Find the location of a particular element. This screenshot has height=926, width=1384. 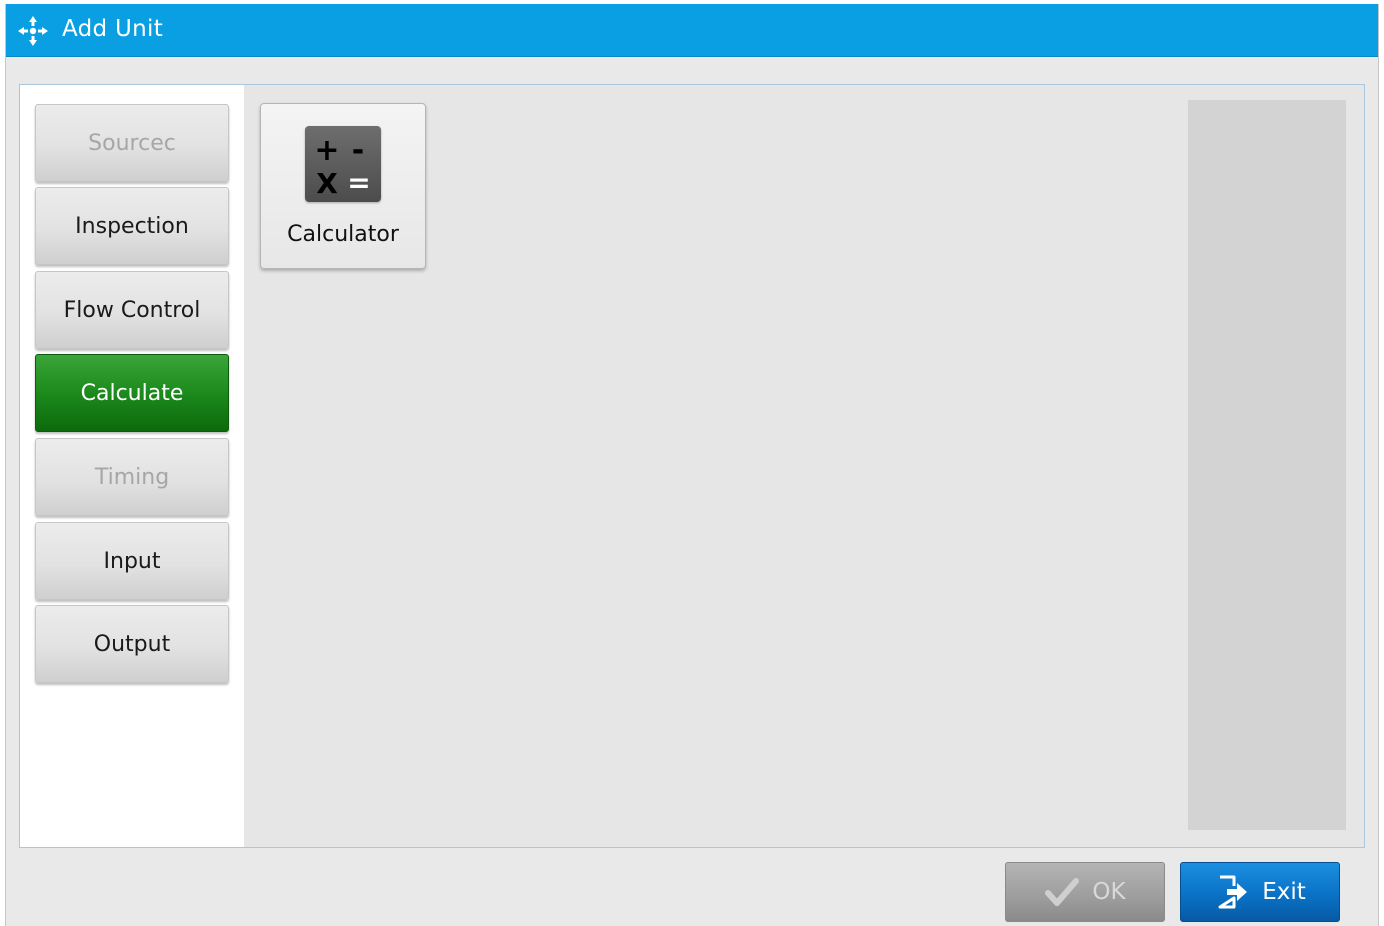

ok-label: OK is located at coordinates (1109, 892).